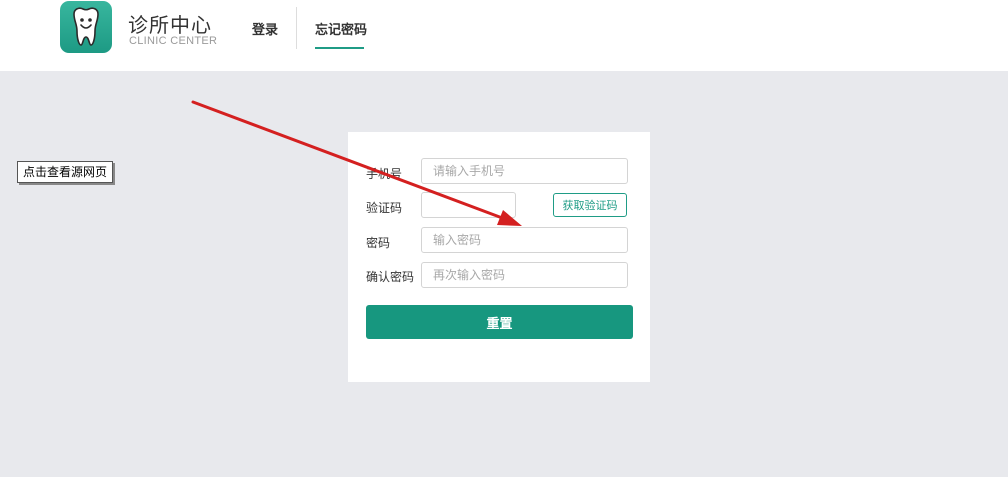 This screenshot has height=493, width=1008. Describe the element at coordinates (86, 27) in the screenshot. I see `tooth-icon` at that location.